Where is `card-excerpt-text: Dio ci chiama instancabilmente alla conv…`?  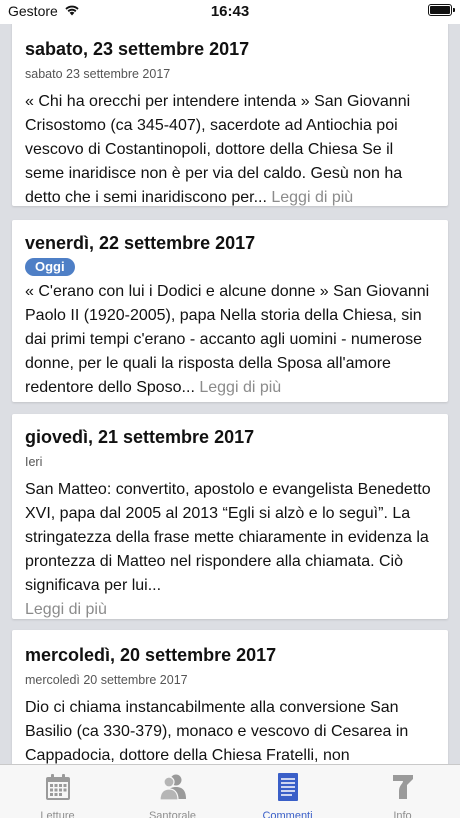
card-excerpt-text: Dio ci chiama instancabilmente alla conv… is located at coordinates (217, 731).